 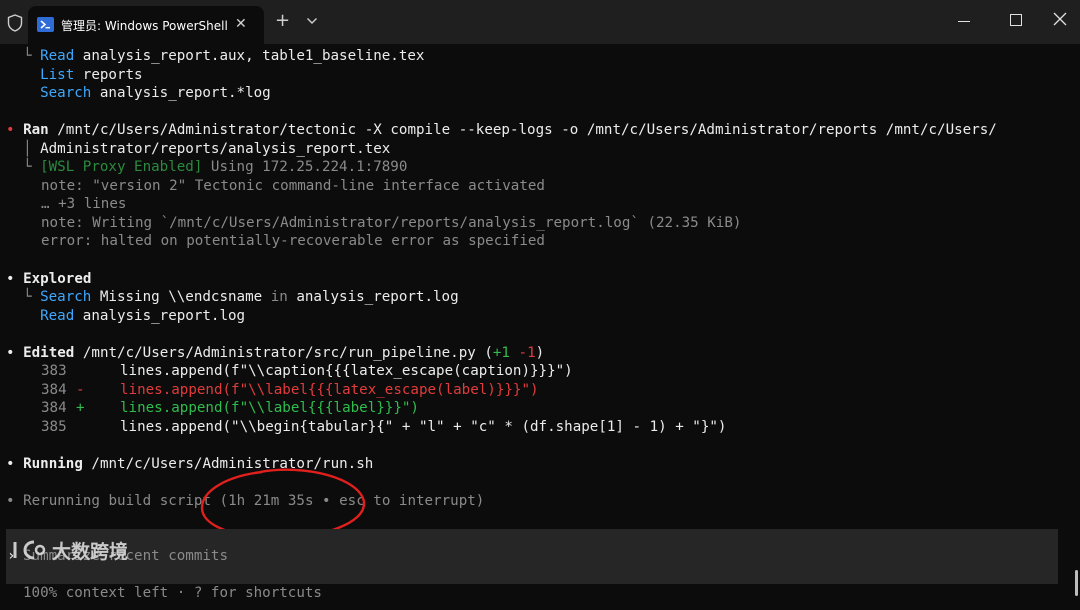 I want to click on output-line: List reports, so click(x=91, y=75).